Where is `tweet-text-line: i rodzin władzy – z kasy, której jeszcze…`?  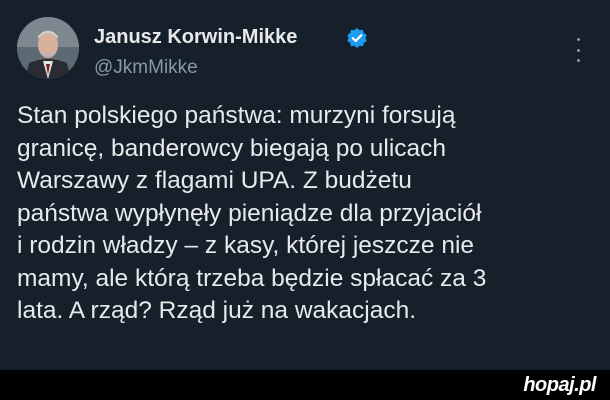 tweet-text-line: i rodzin władzy – z kasy, której jeszcze… is located at coordinates (246, 245).